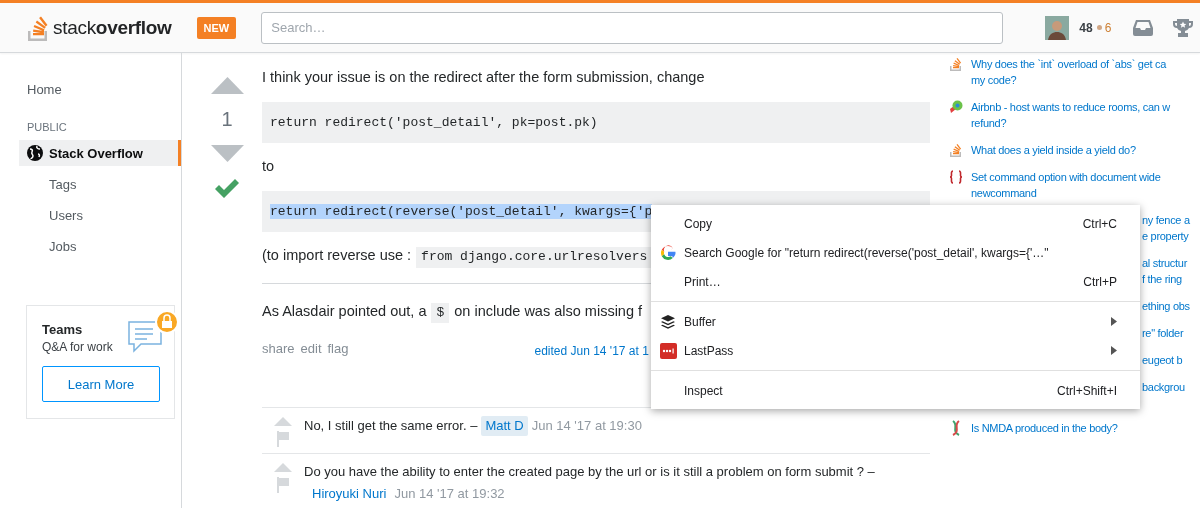  I want to click on comment-time: Jun 14 '17 at 19:30, so click(586, 426).